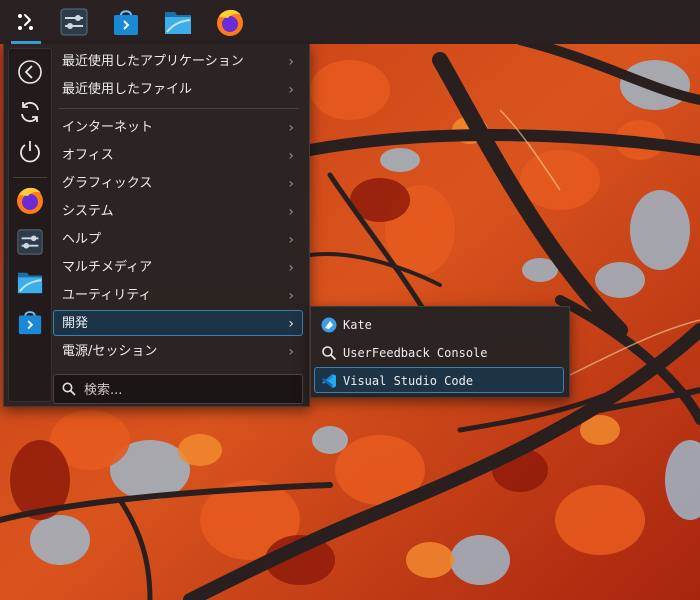 The width and height of the screenshot is (700, 600). What do you see at coordinates (88, 155) in the screenshot?
I see `category-label: オフィス` at bounding box center [88, 155].